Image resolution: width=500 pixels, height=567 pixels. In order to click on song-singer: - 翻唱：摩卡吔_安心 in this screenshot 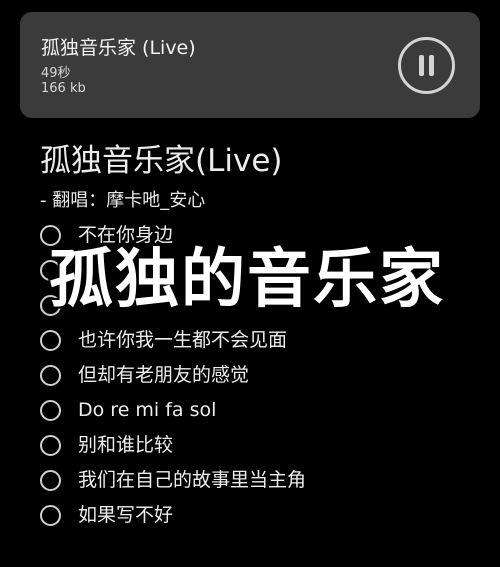, I will do `click(123, 200)`.